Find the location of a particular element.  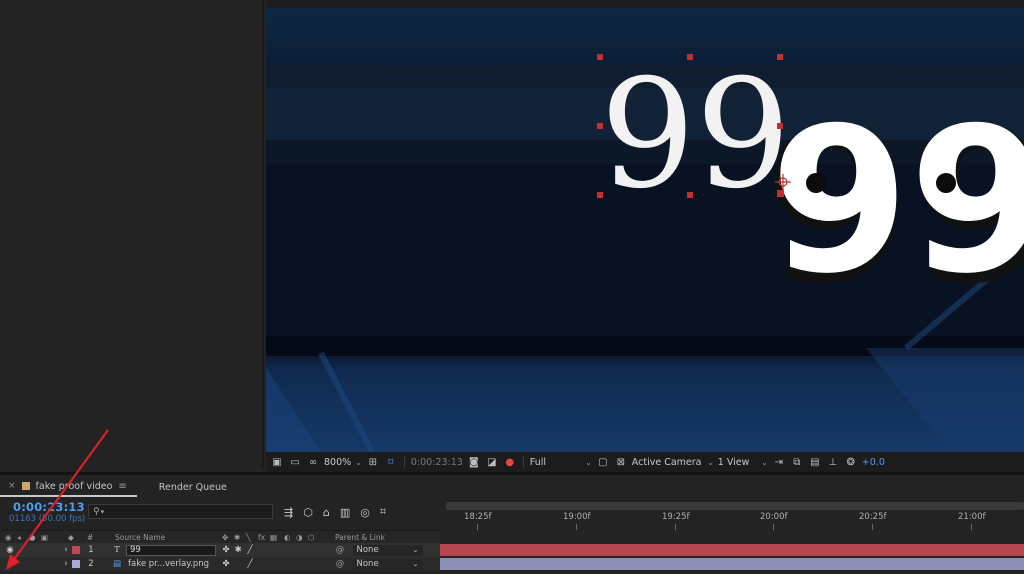

continuous-rasterize-icon: ✱ is located at coordinates (238, 550).